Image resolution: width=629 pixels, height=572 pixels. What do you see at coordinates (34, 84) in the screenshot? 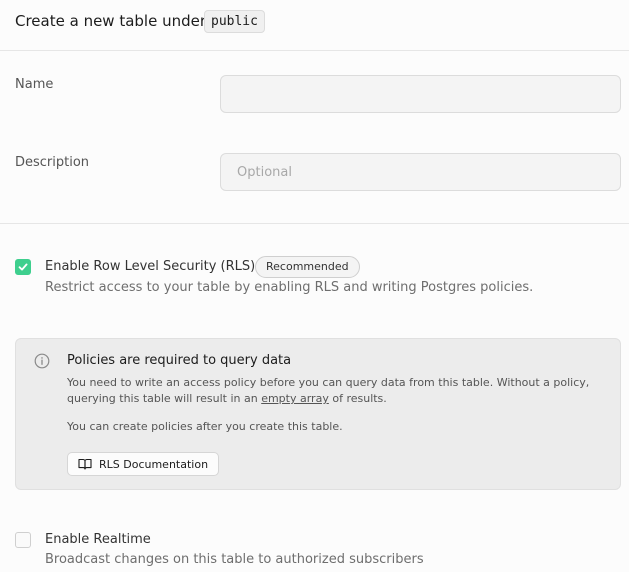
I see `name-label: Name` at bounding box center [34, 84].